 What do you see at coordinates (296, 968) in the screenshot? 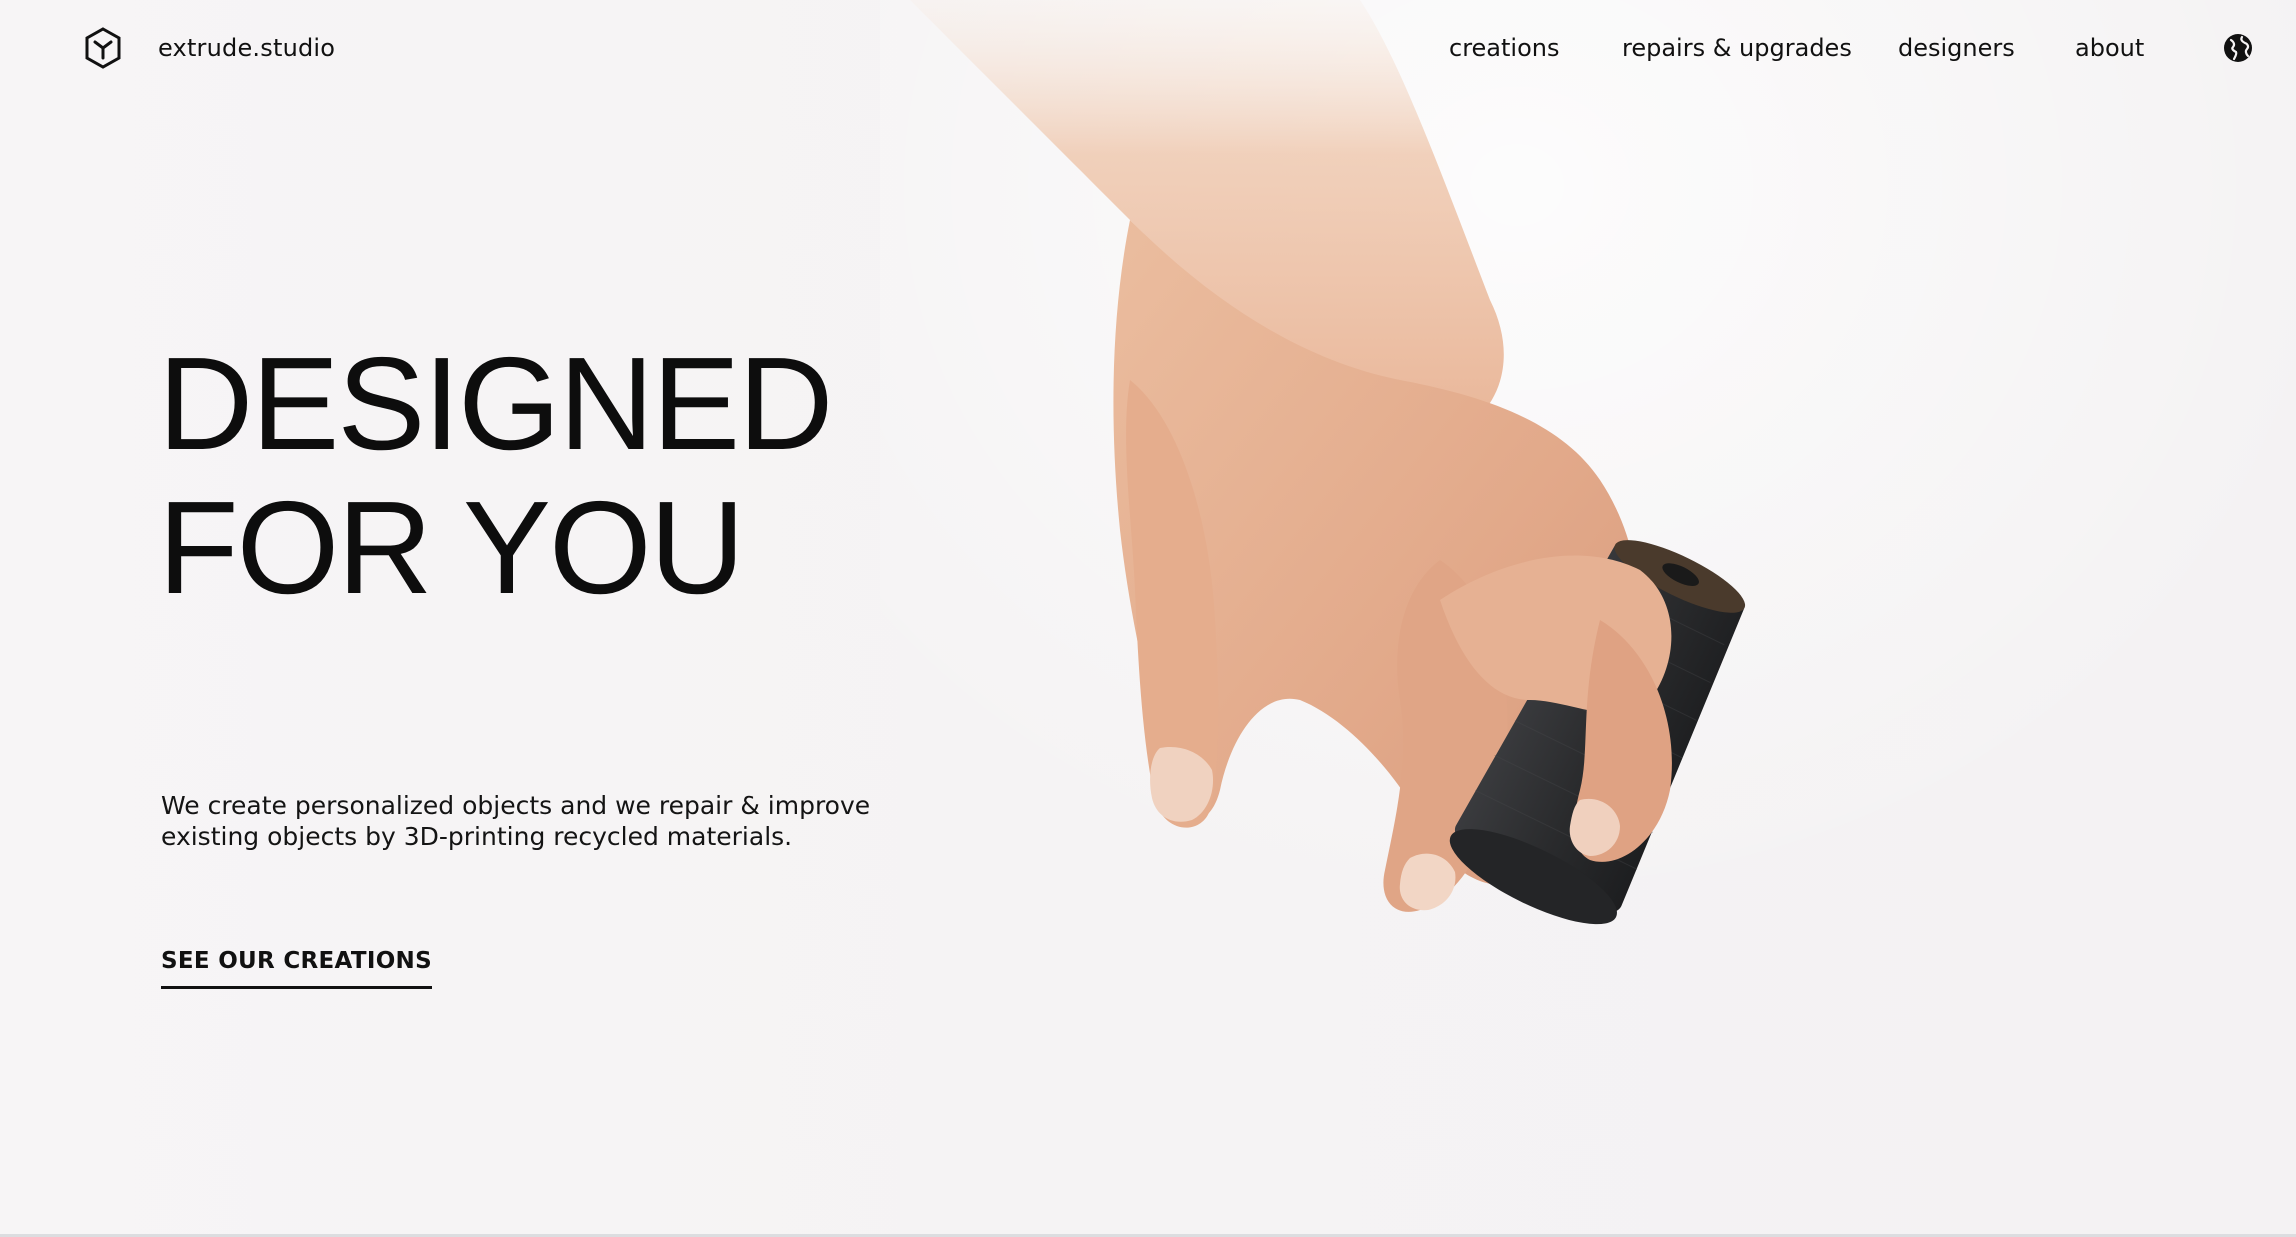
I see `see-creations-link: SEE OUR CREATIONS` at bounding box center [296, 968].